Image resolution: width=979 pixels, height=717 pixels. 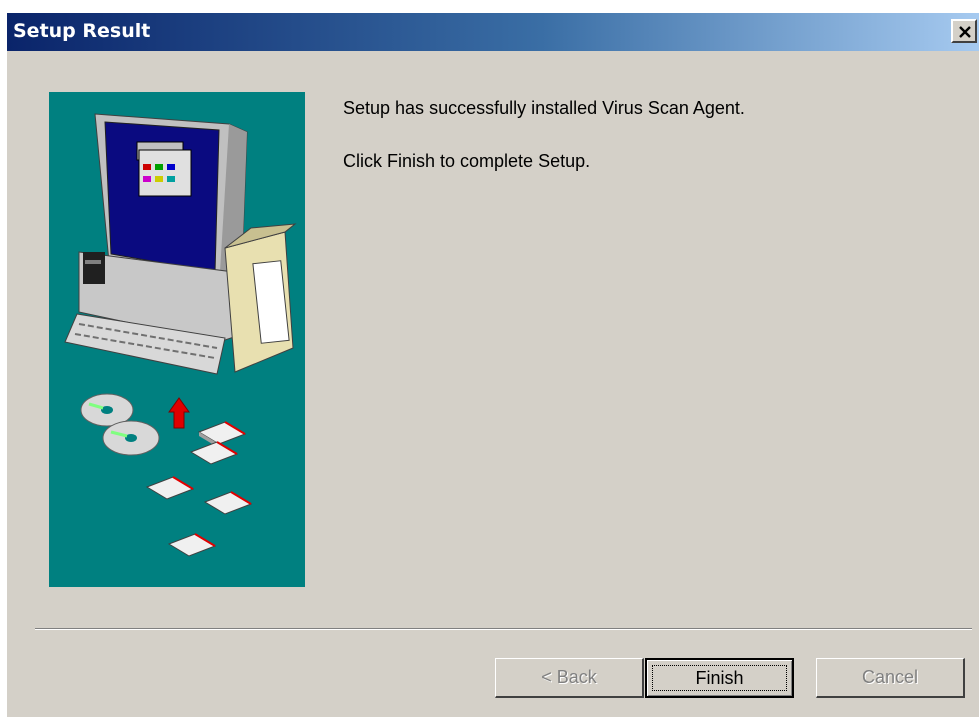 I want to click on finish-button-label: Finish, so click(x=719, y=678).